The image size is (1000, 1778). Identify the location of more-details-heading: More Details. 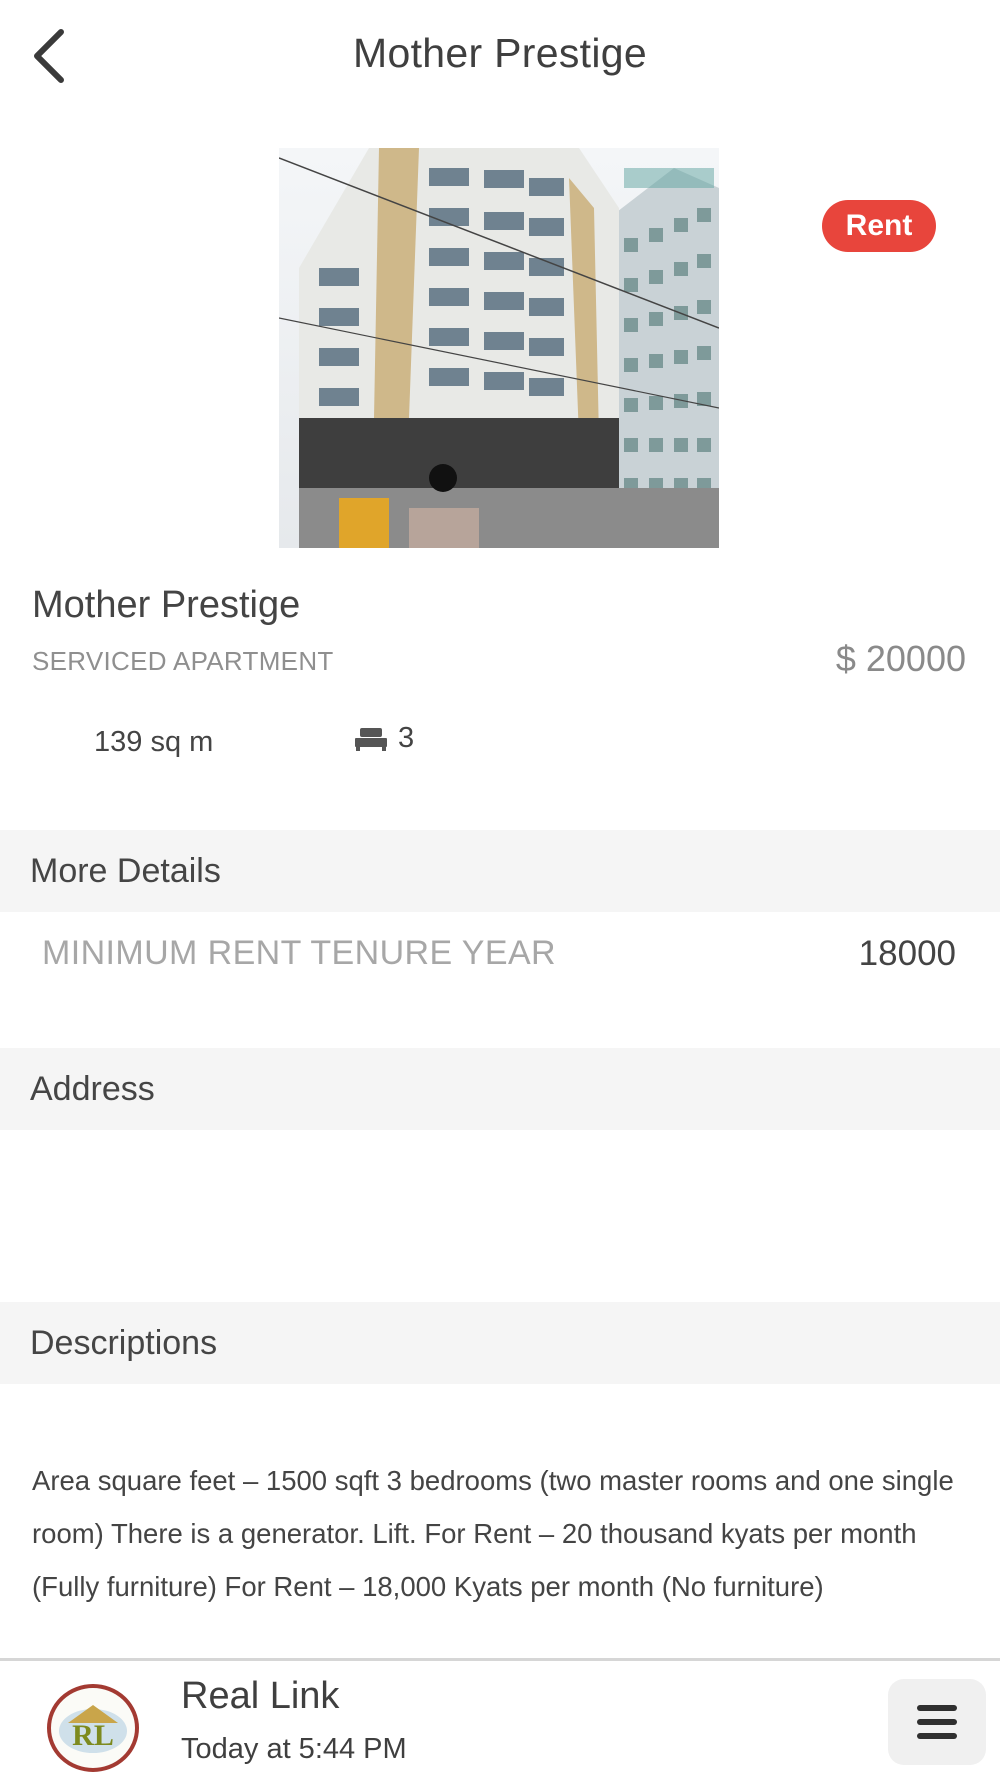
(125, 870).